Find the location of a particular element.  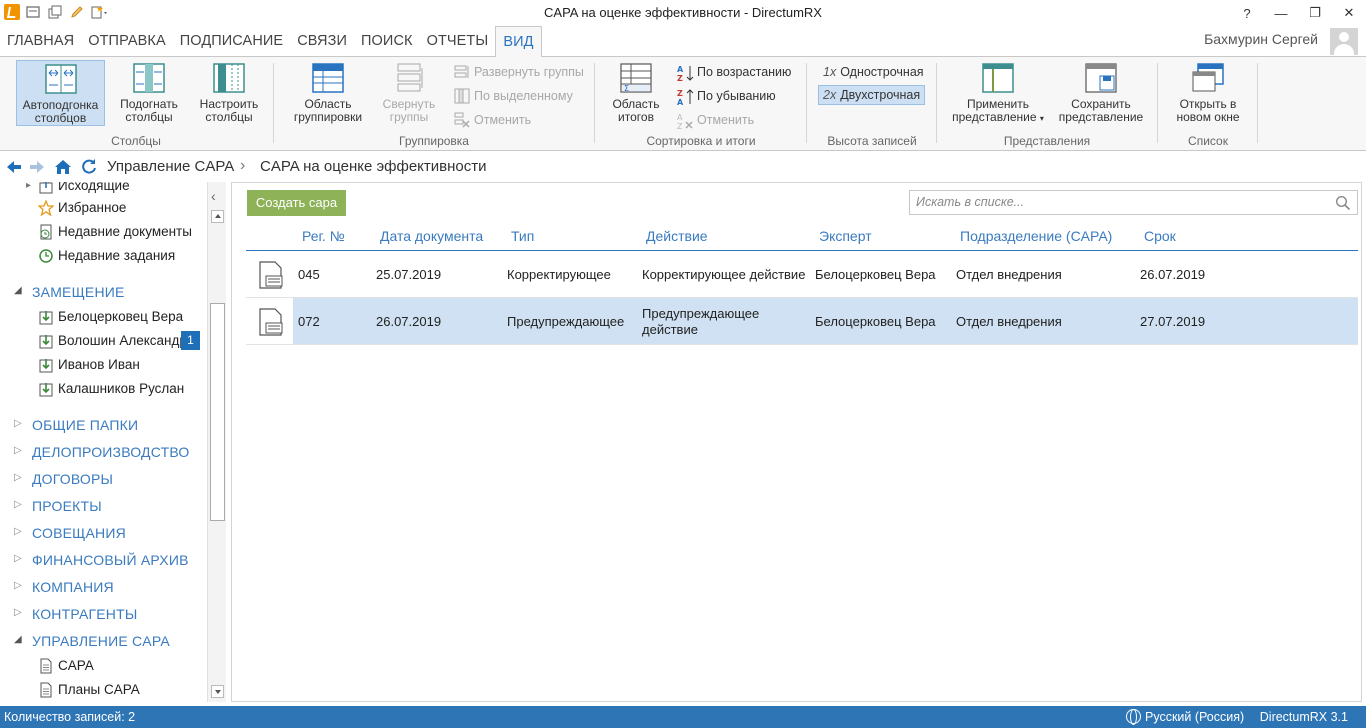

restore-button: ❐ is located at coordinates (1315, 13).